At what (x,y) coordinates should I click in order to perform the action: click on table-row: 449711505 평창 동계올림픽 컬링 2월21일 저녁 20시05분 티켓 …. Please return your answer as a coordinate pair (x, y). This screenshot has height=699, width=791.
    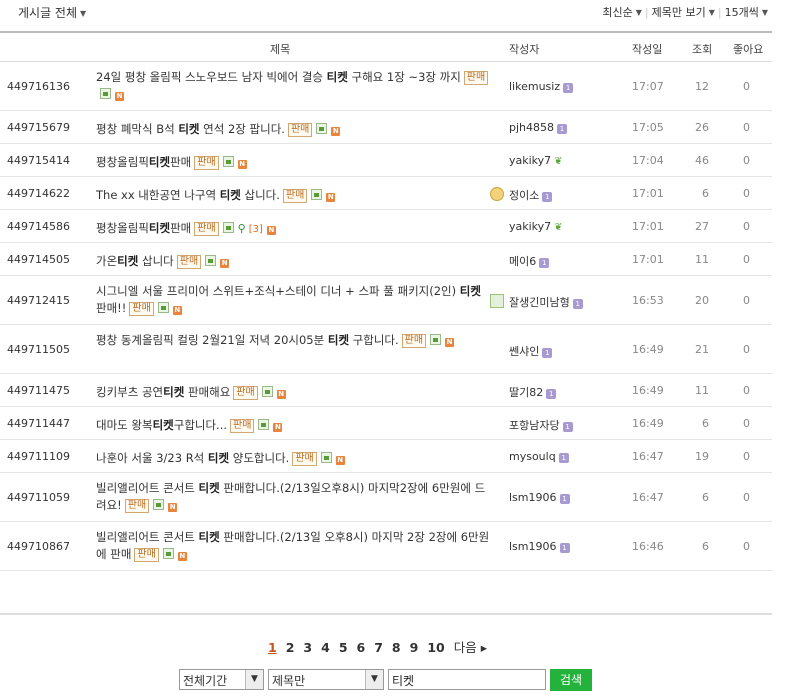
    Looking at the image, I should click on (386, 349).